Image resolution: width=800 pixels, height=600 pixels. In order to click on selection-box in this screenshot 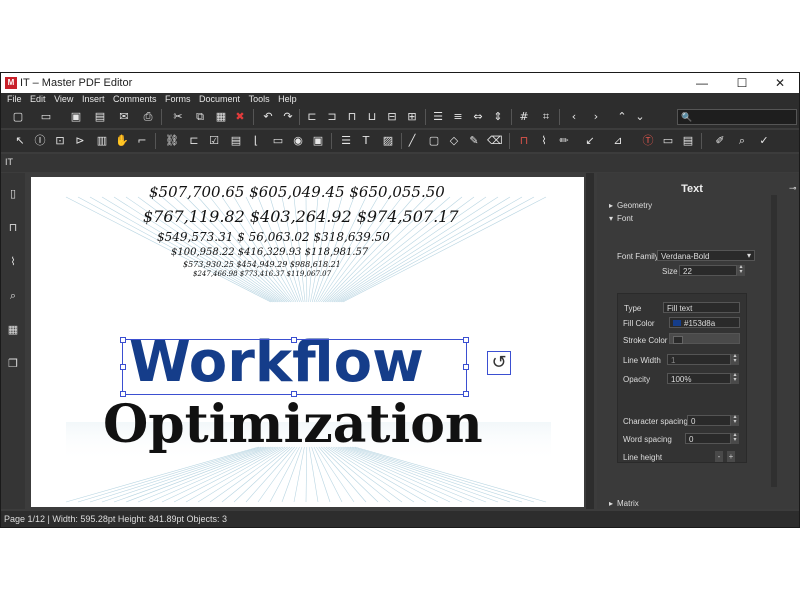, I will do `click(294, 367)`.